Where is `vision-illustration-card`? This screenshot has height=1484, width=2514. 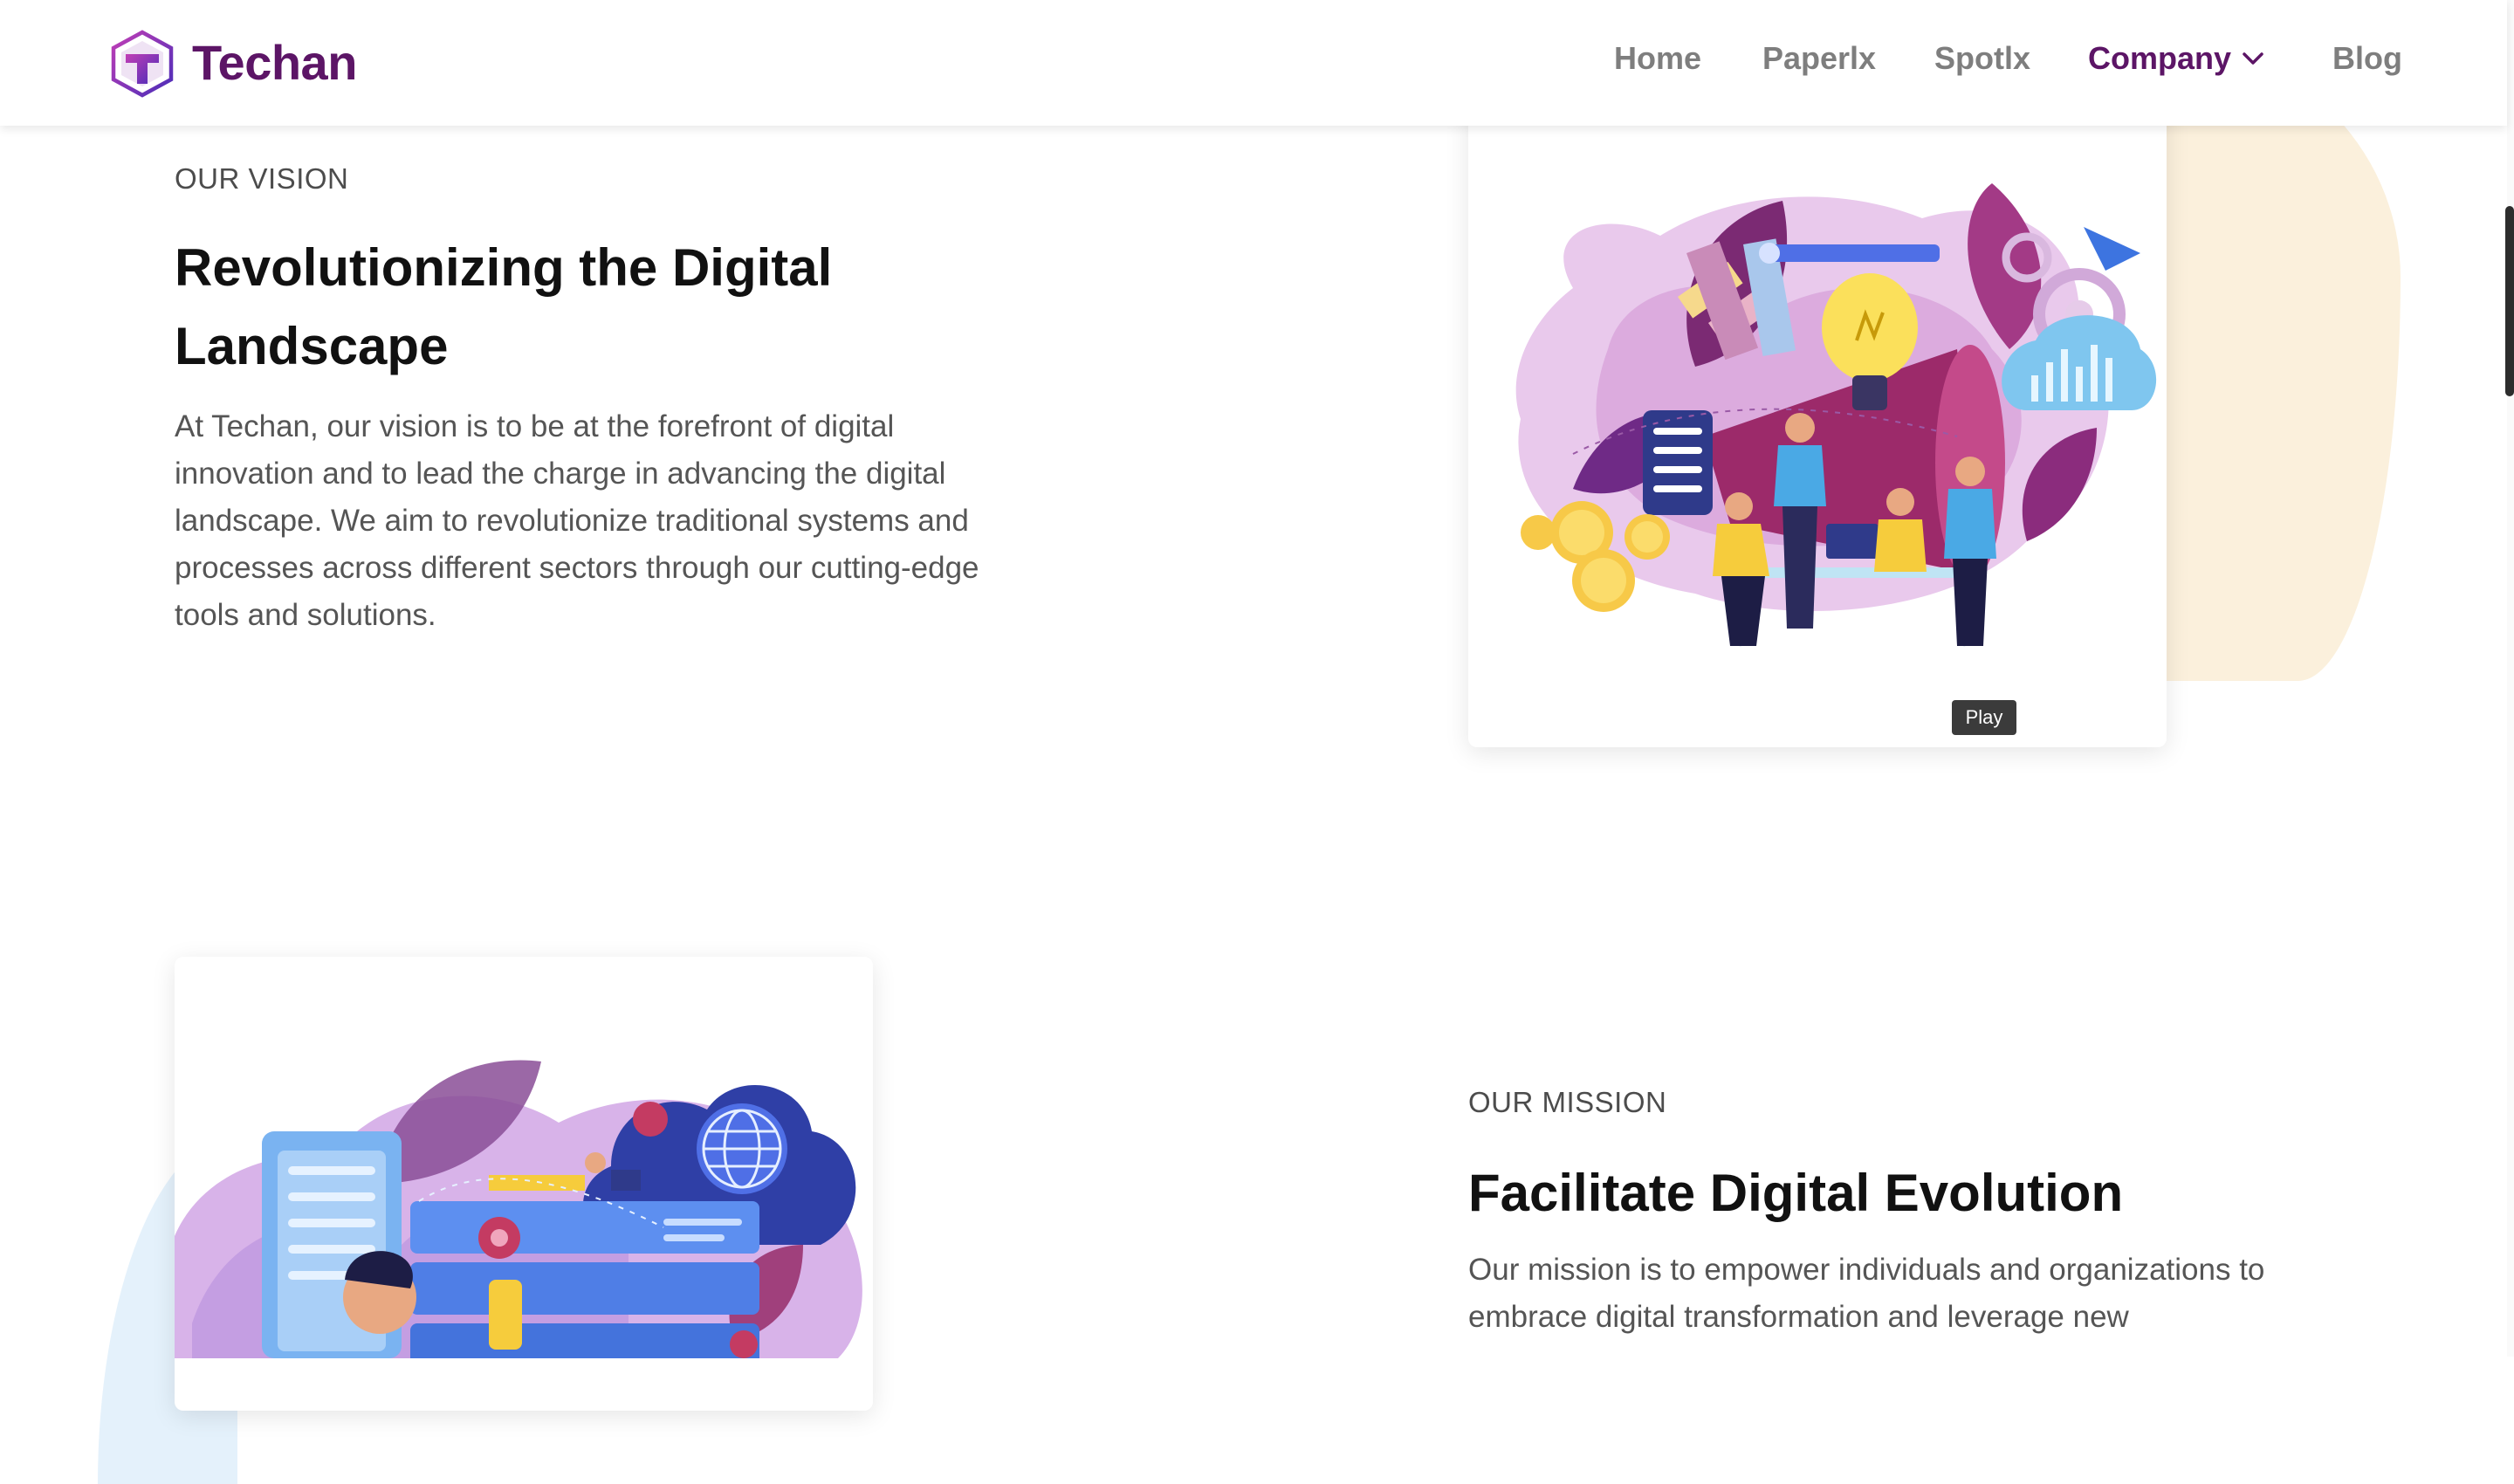
vision-illustration-card is located at coordinates (1817, 417).